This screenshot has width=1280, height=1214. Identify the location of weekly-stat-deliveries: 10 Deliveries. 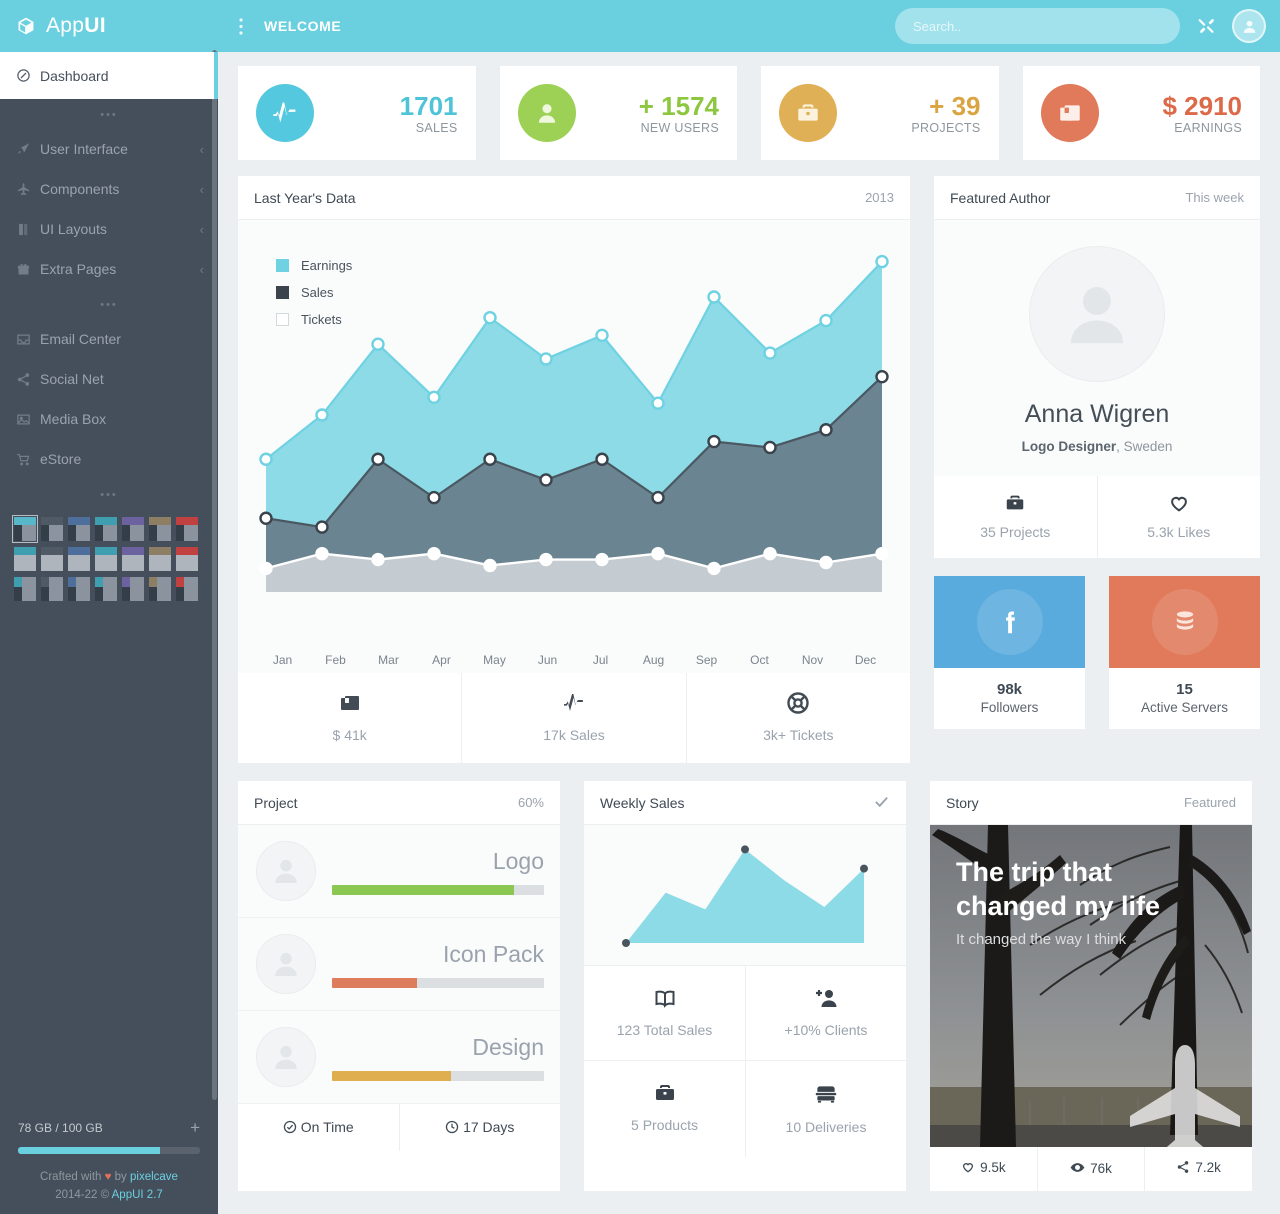
(825, 1108).